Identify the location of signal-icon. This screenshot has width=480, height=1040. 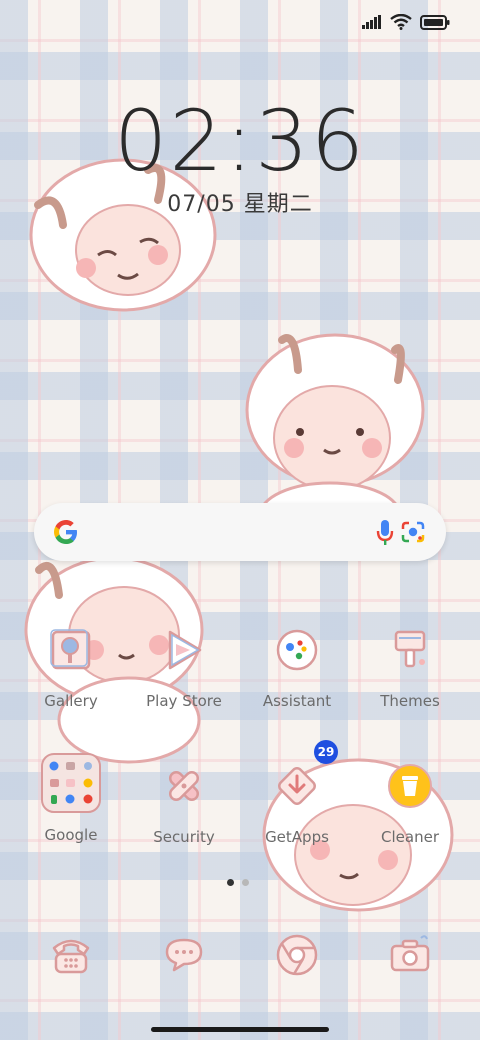
(371, 22).